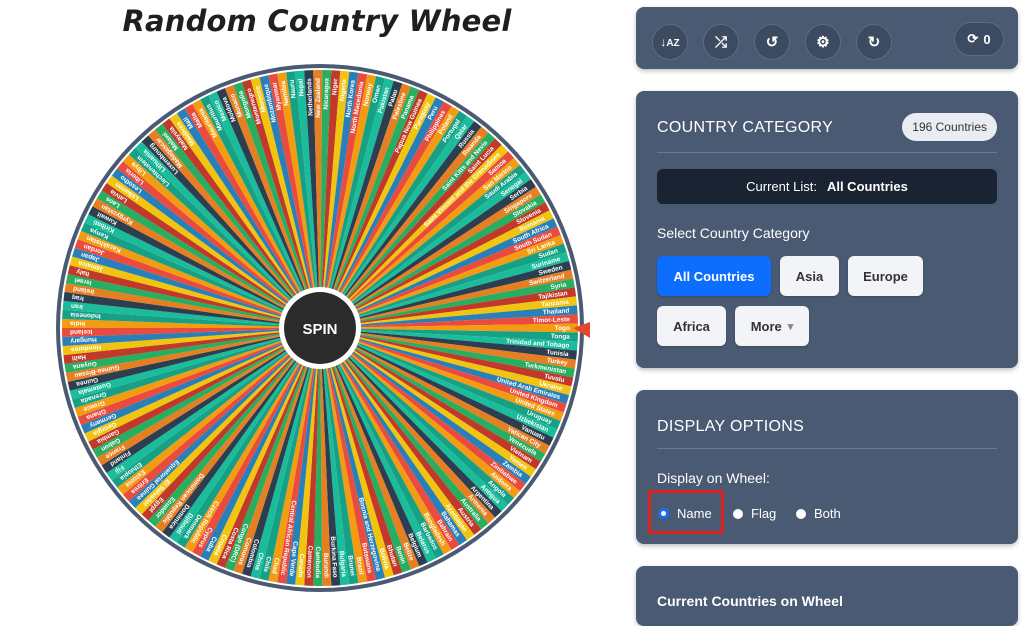  I want to click on reset-button: ↻, so click(874, 42).